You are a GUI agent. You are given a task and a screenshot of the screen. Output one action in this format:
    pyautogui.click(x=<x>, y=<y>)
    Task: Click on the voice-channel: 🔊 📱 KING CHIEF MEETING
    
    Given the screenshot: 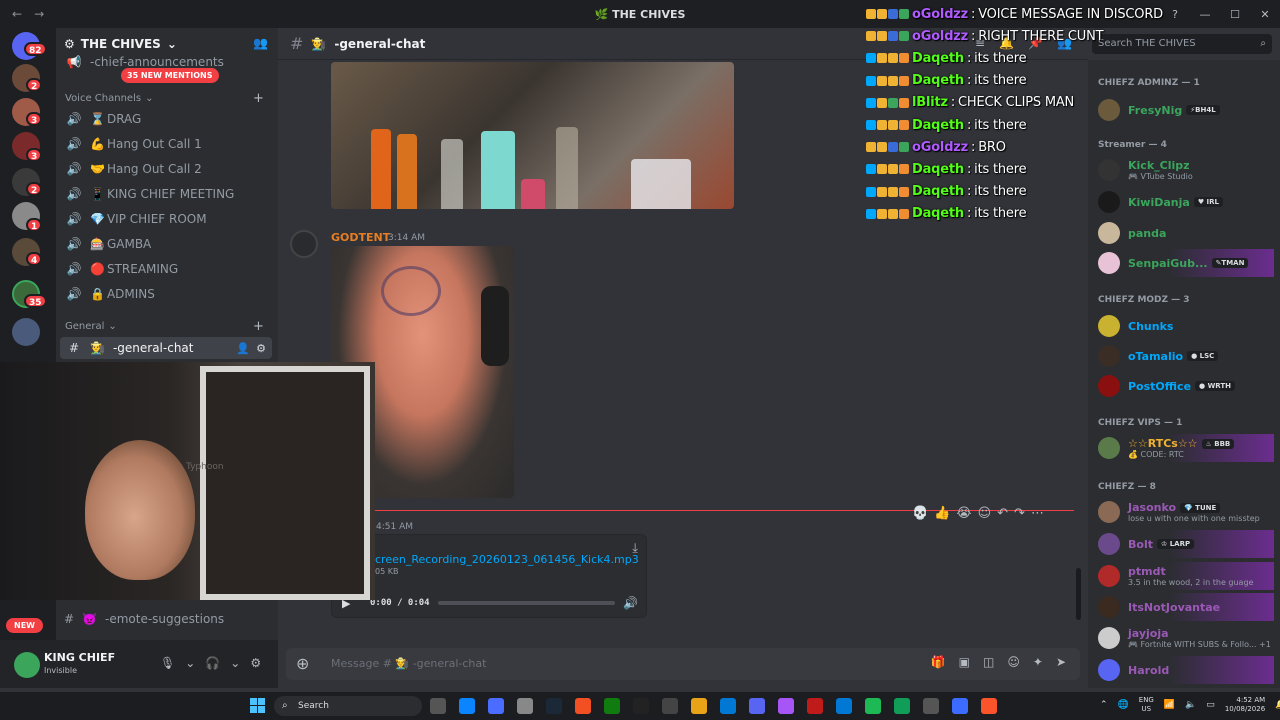 What is the action you would take?
    pyautogui.click(x=166, y=194)
    